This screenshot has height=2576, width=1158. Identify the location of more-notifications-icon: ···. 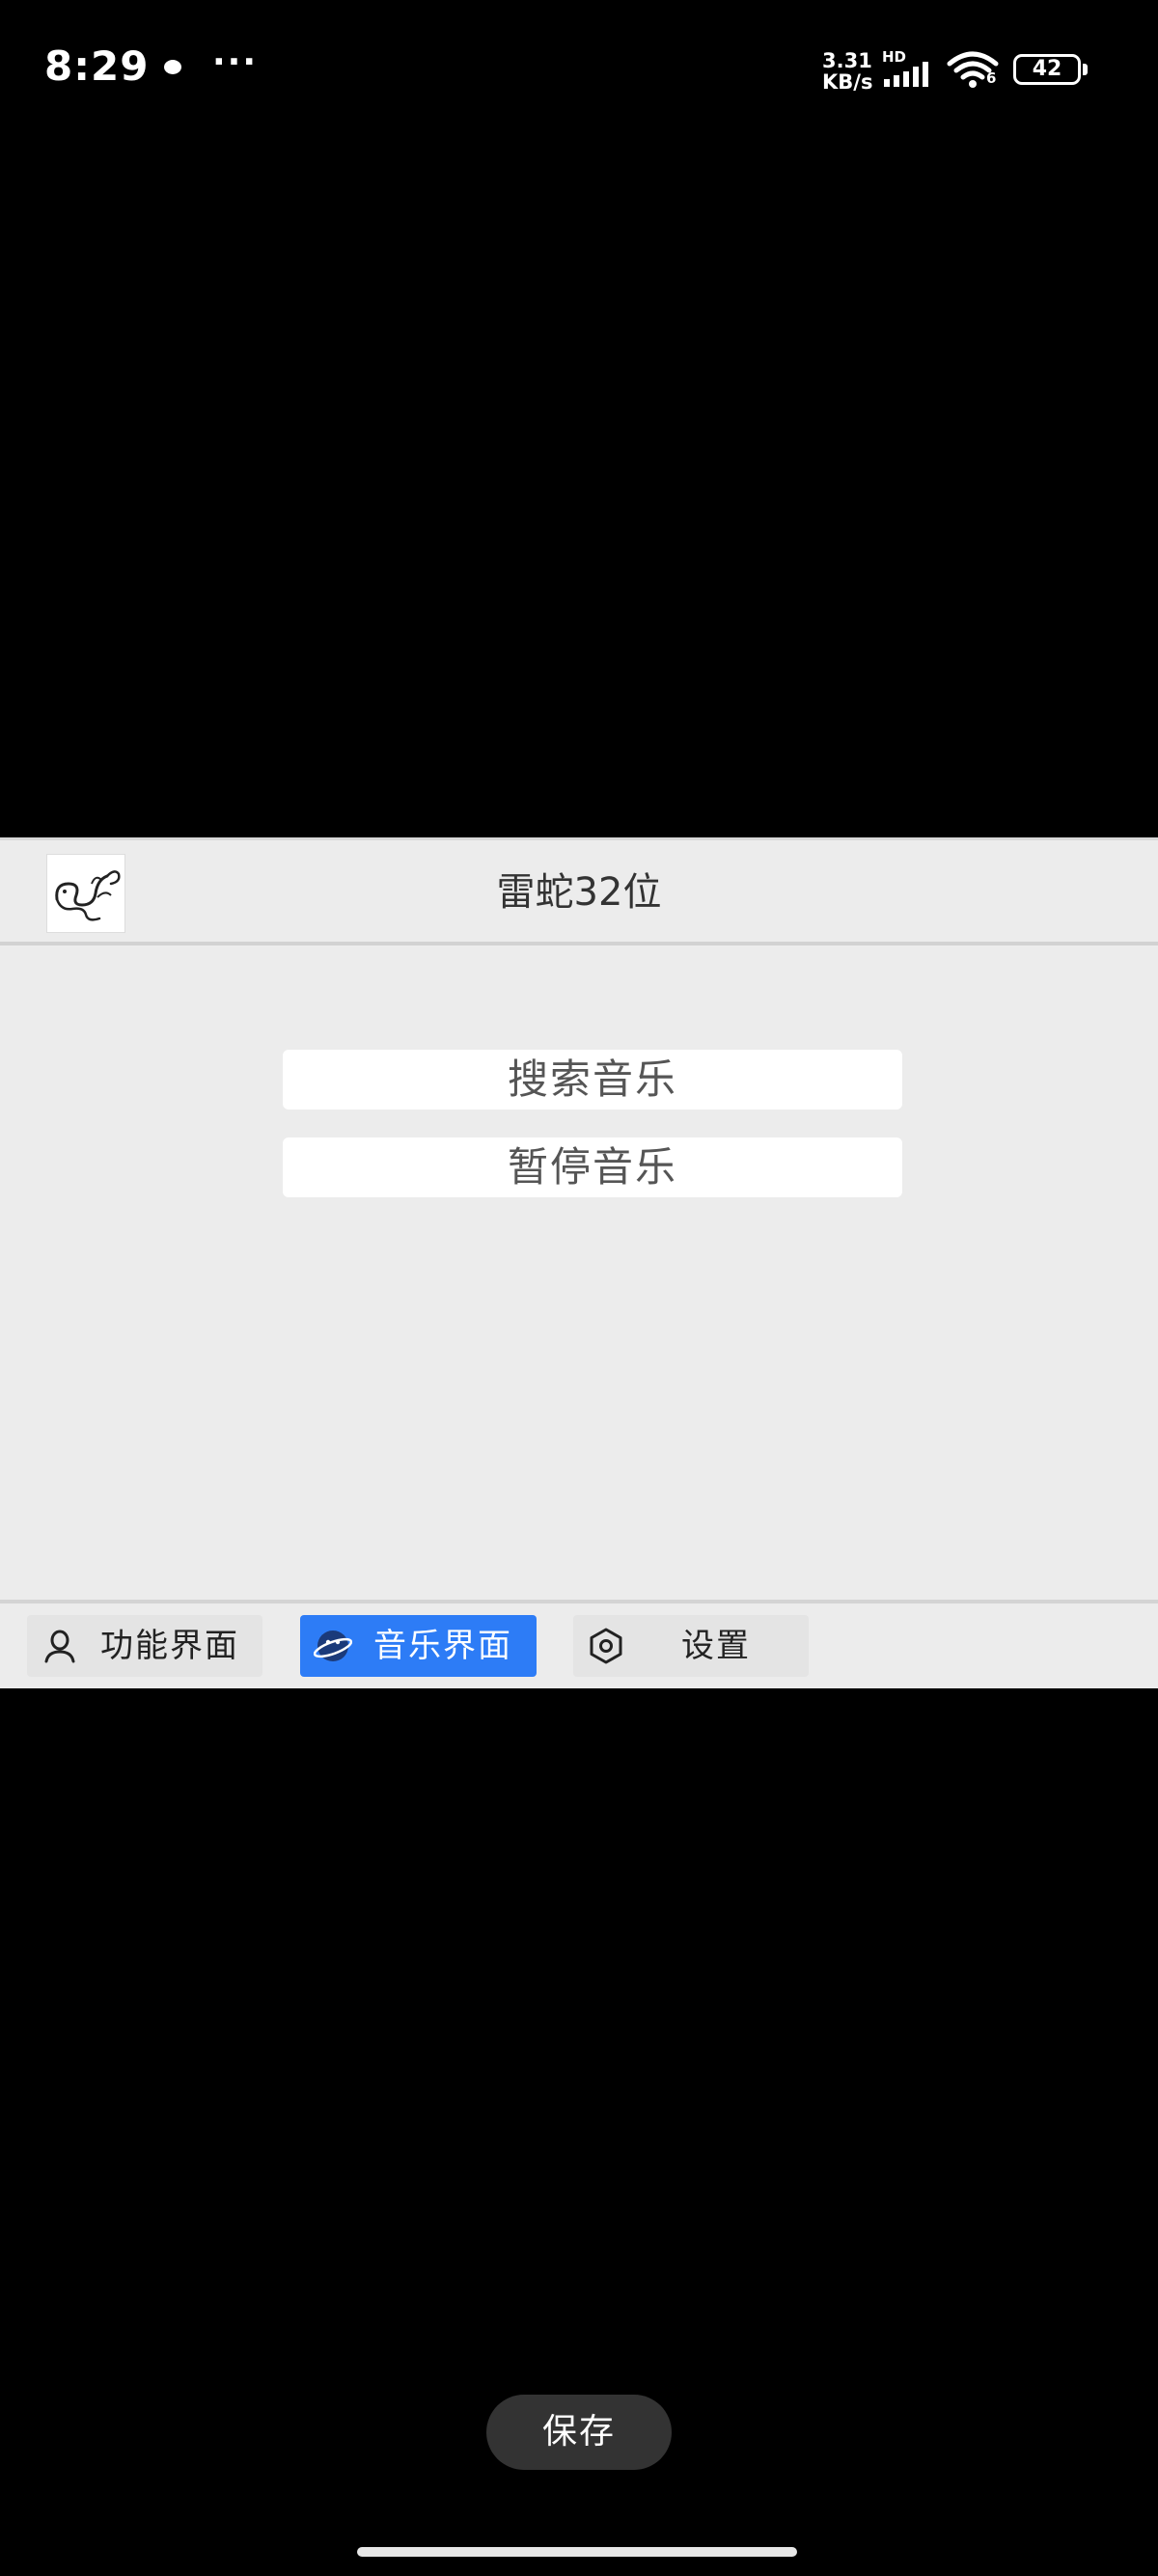
(235, 62).